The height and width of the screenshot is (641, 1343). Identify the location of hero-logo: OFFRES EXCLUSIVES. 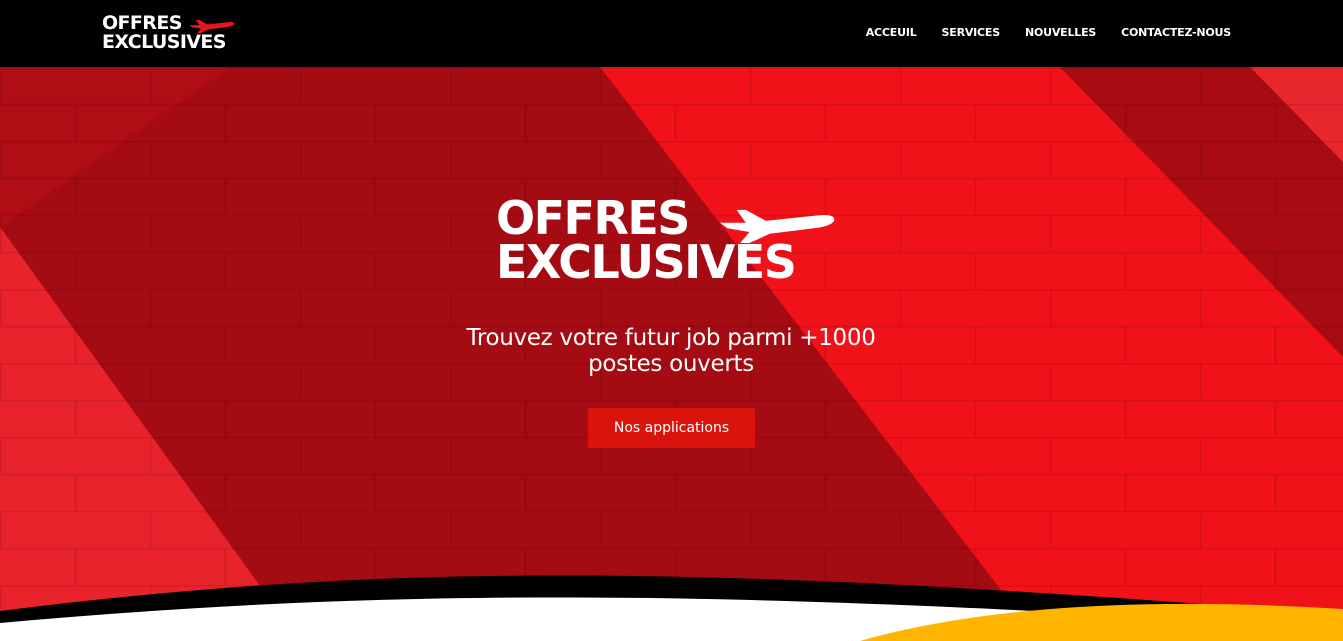
(676, 241).